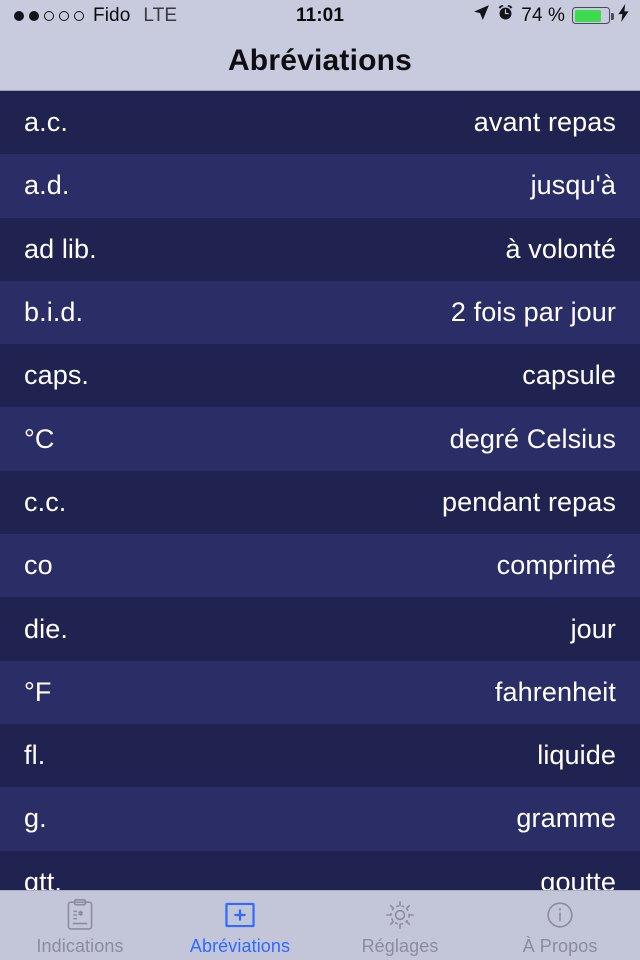 This screenshot has width=640, height=960. What do you see at coordinates (560, 248) in the screenshot?
I see `meaning-label: à volonté` at bounding box center [560, 248].